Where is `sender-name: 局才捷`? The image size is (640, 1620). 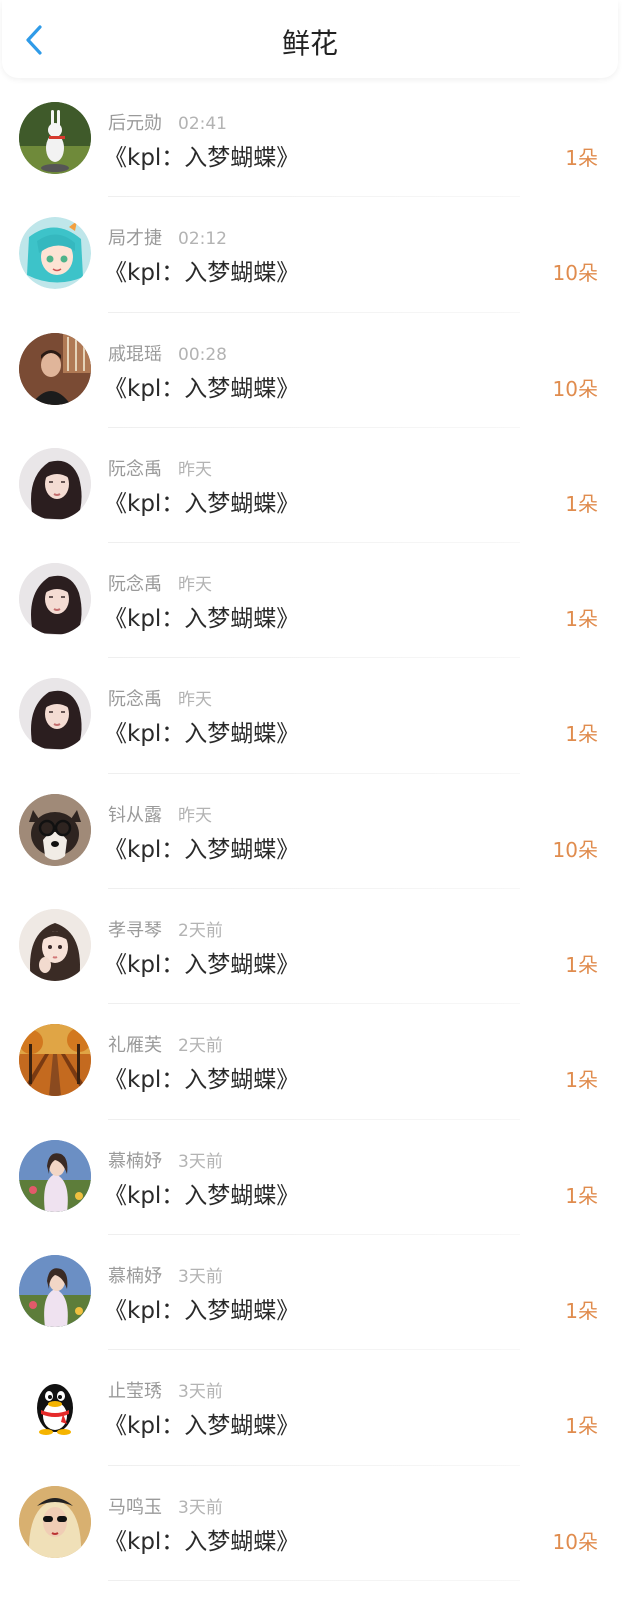 sender-name: 局才捷 is located at coordinates (135, 239).